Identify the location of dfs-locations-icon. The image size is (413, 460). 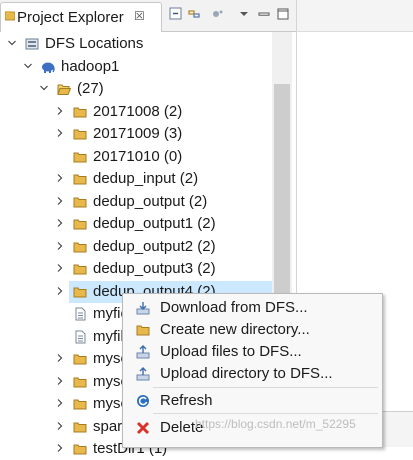
(32, 44).